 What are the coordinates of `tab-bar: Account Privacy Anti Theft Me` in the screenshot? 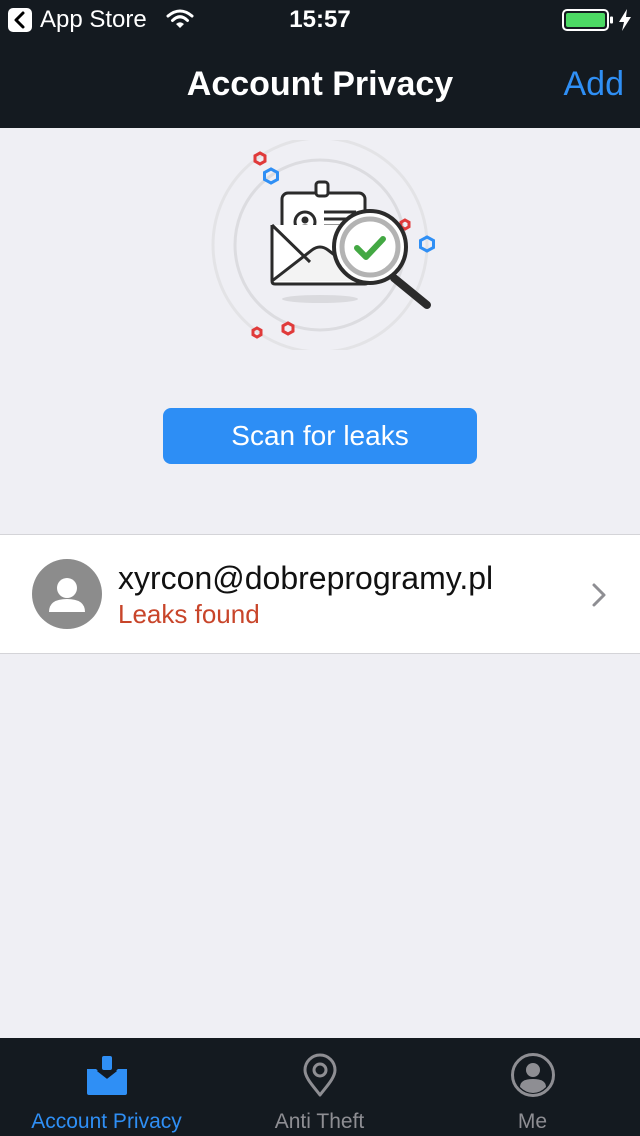 It's located at (320, 1087).